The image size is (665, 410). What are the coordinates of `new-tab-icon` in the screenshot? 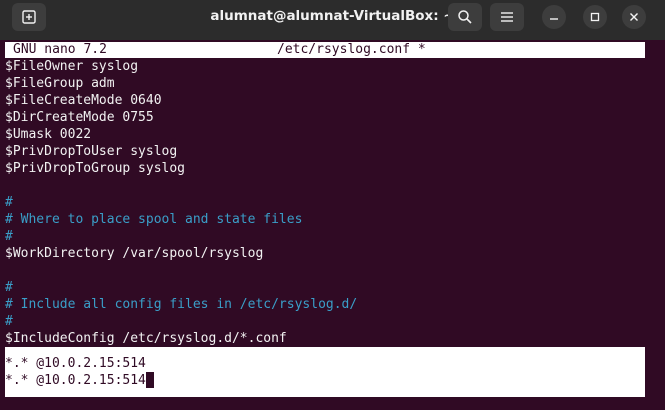 It's located at (29, 17).